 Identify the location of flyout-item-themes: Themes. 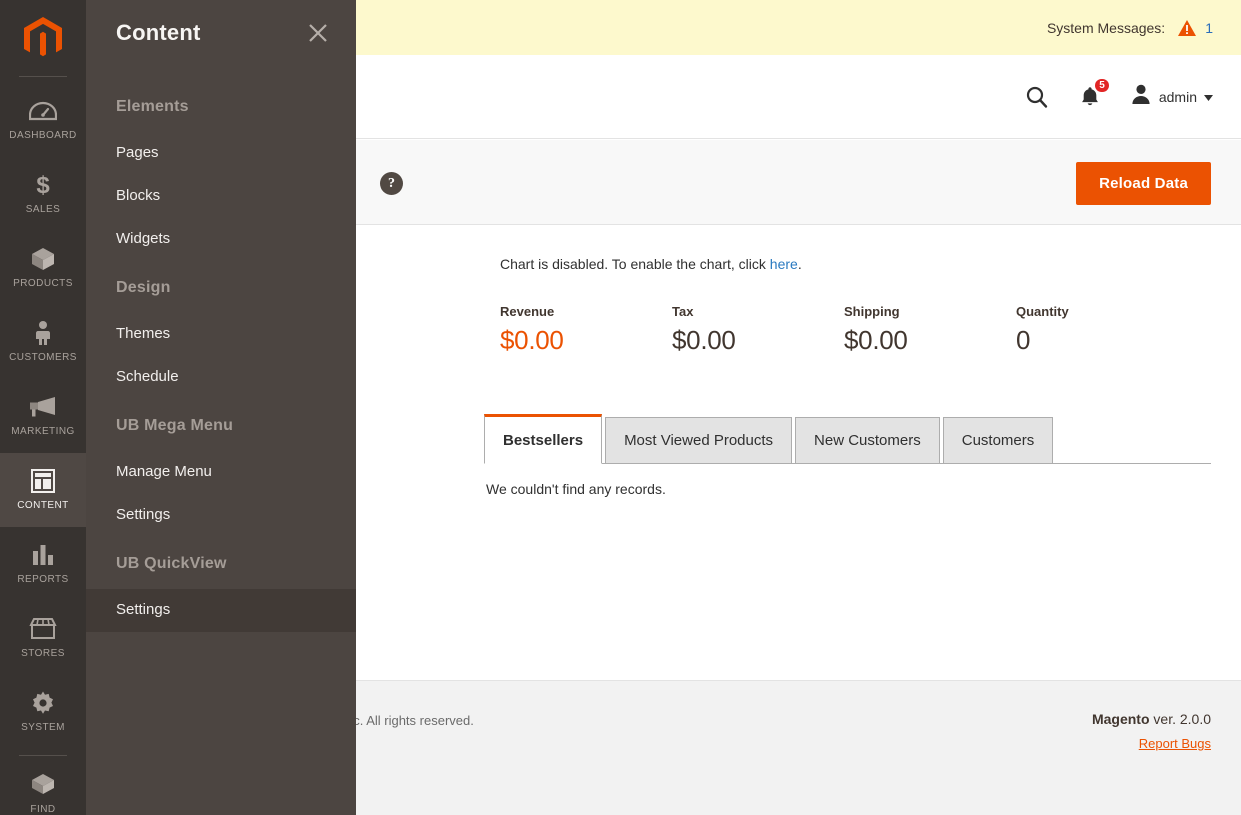
(221, 334).